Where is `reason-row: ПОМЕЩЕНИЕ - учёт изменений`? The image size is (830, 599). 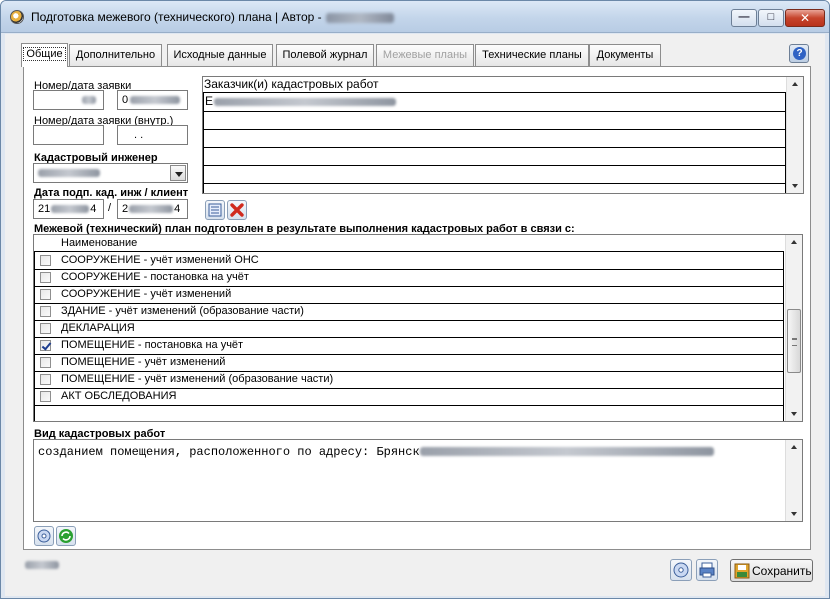 reason-row: ПОМЕЩЕНИЕ - учёт изменений is located at coordinates (408, 362).